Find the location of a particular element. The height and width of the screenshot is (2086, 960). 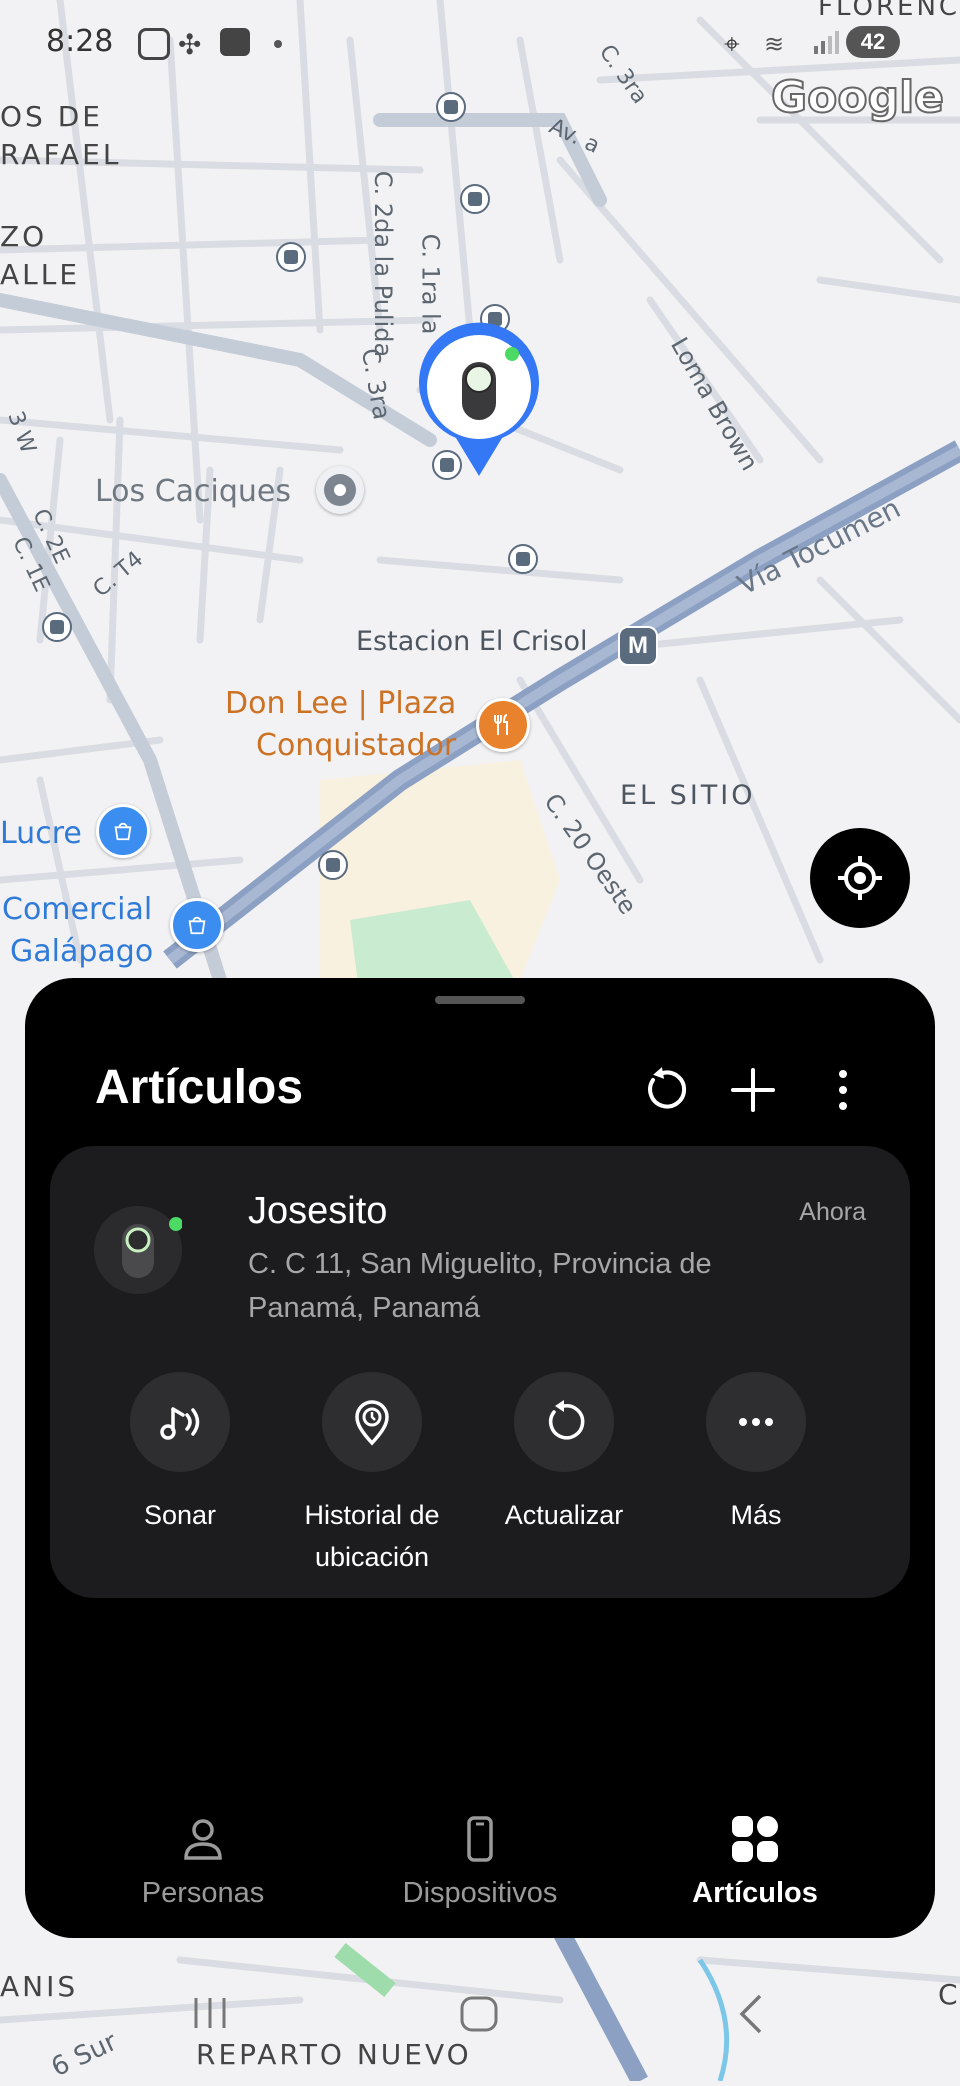

tab-devices-label: Dispositivos is located at coordinates (480, 1893).